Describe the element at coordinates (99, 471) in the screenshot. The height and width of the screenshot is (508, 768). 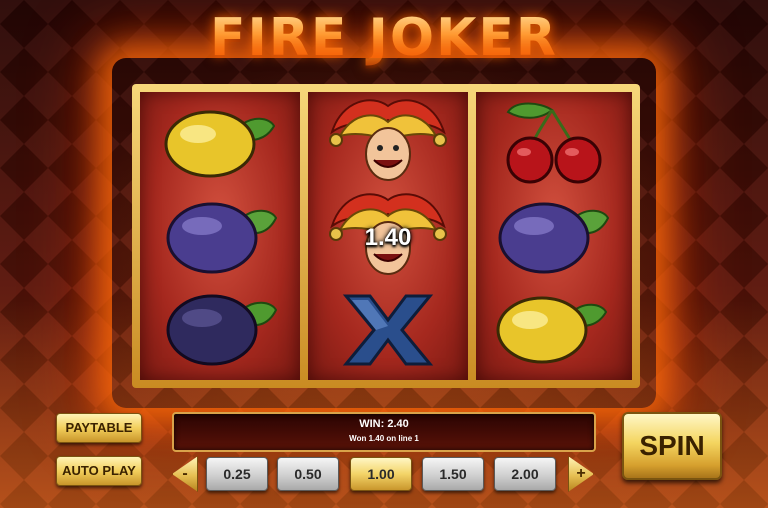
I see `autoplay-button: AUTO PLAY` at that location.